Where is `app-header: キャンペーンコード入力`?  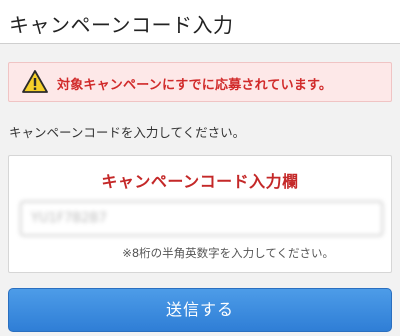
app-header: キャンペーンコード入力 is located at coordinates (200, 22).